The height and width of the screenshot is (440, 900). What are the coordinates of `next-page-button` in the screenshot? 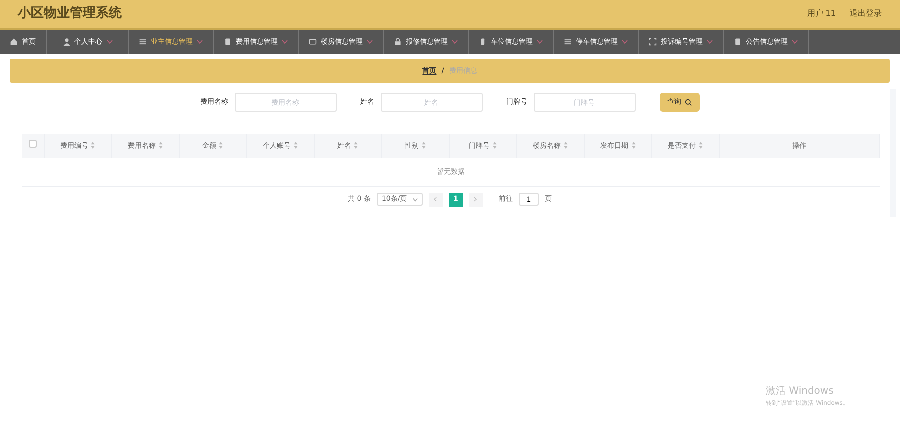 It's located at (475, 199).